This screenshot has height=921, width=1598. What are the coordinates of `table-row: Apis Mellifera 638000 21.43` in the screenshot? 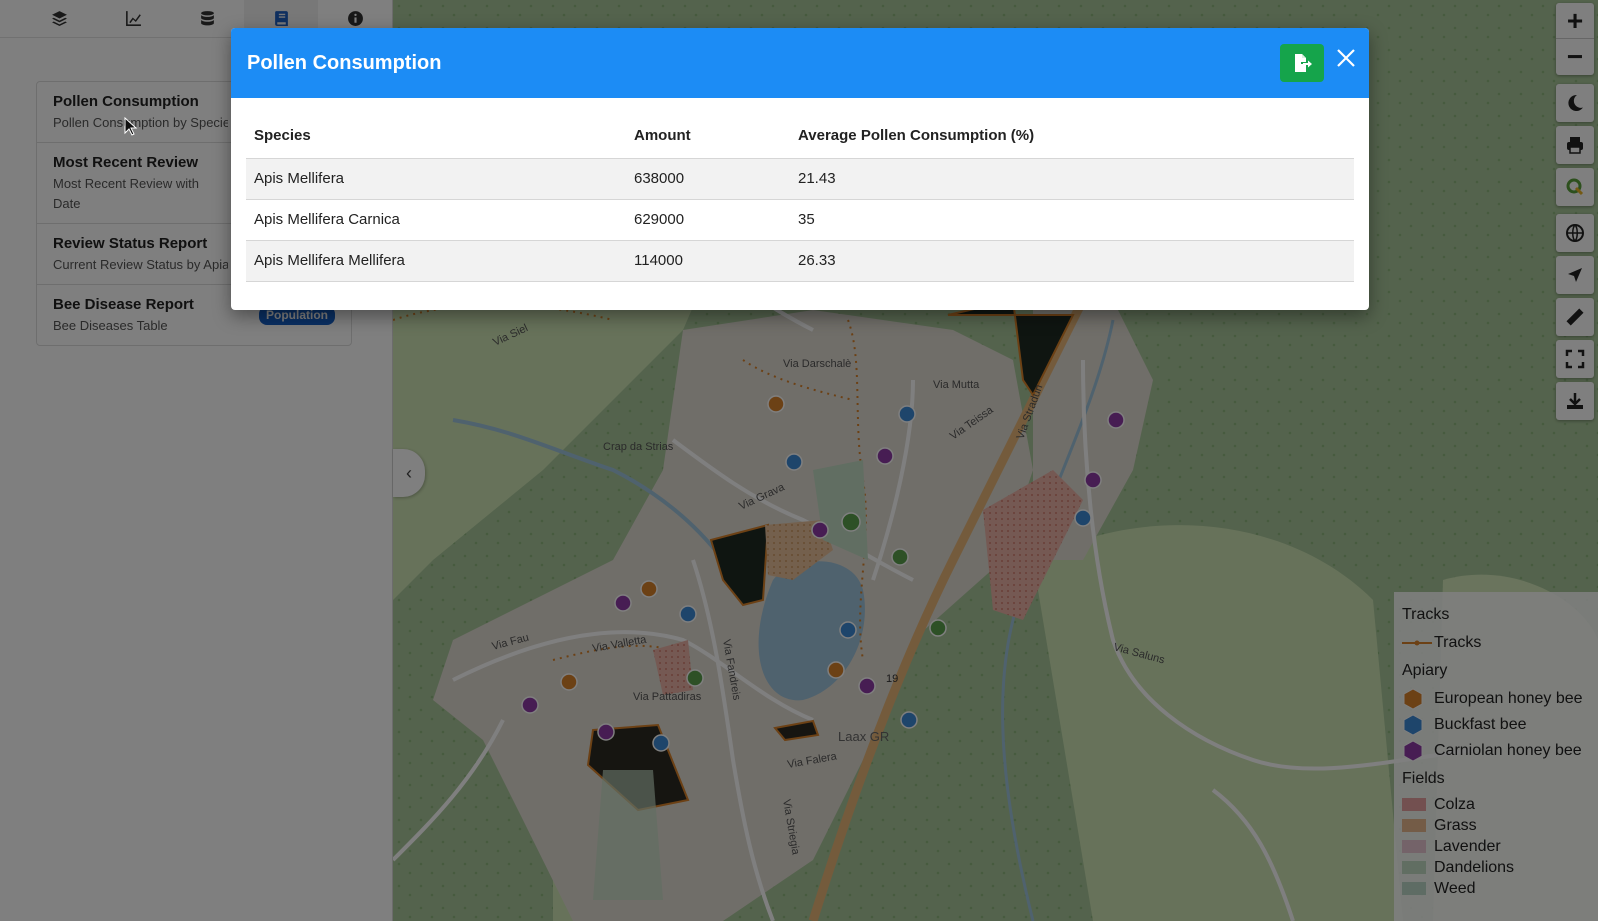 It's located at (800, 179).